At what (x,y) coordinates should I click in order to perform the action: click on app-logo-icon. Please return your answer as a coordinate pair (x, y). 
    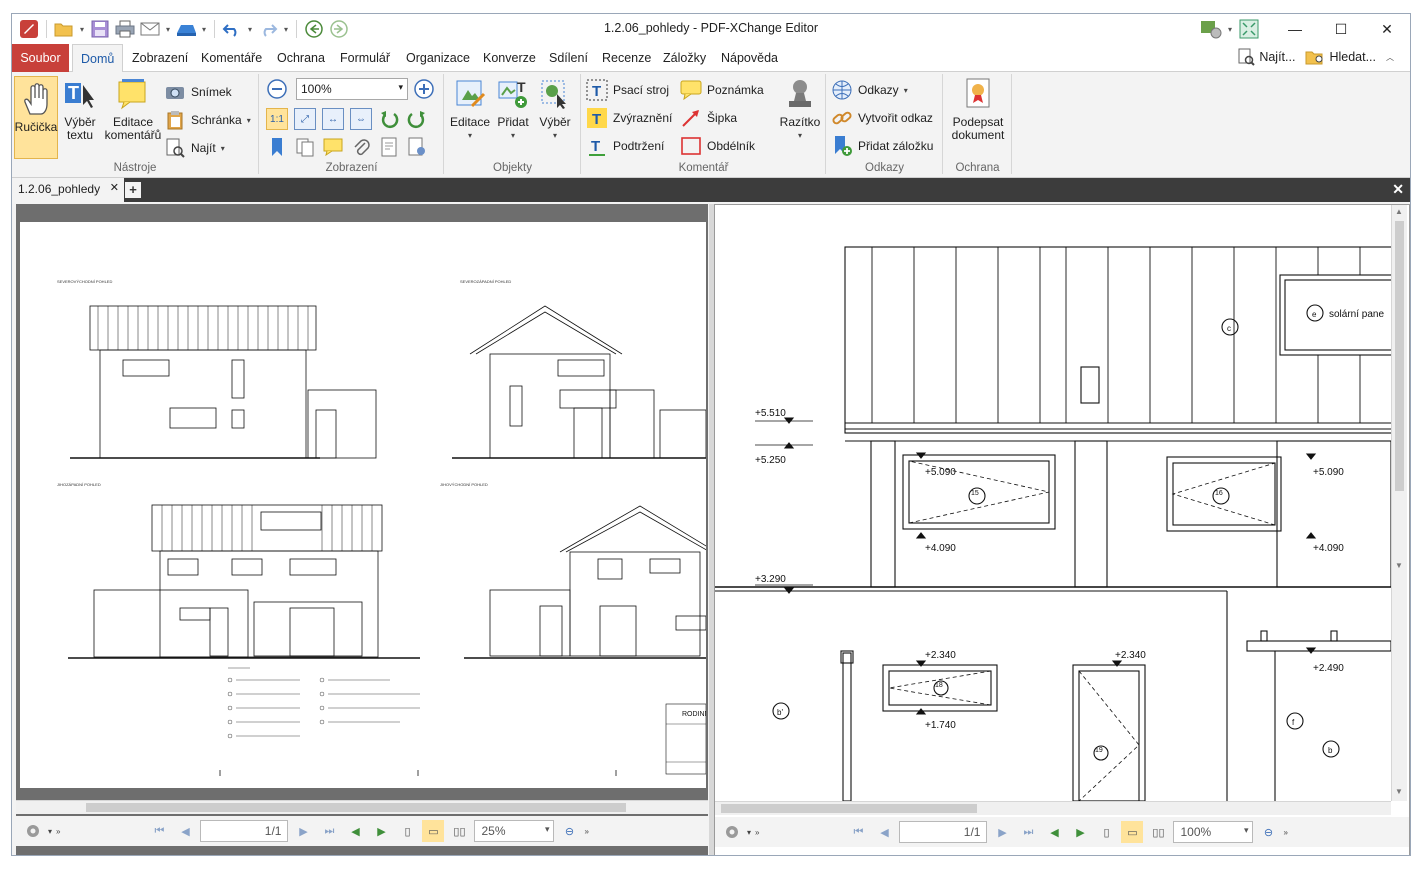
    Looking at the image, I should click on (29, 29).